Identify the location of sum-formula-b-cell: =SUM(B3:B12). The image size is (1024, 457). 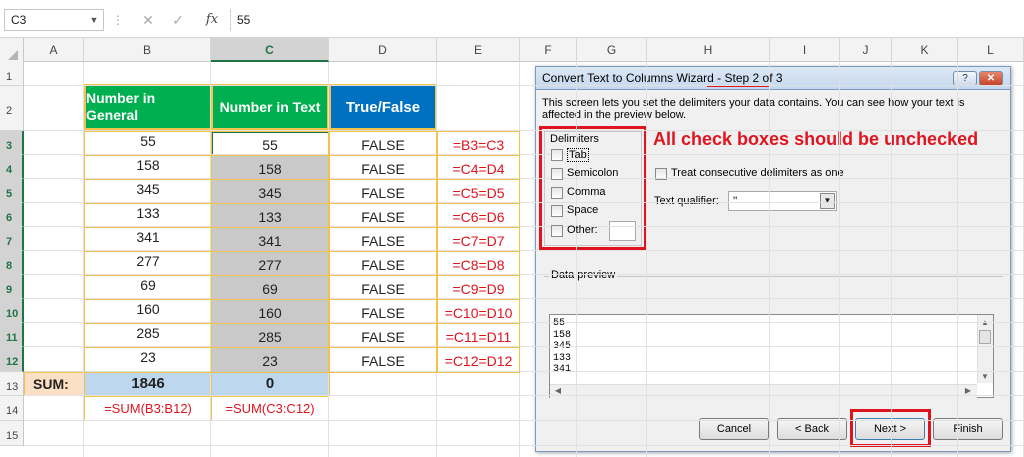
(148, 408).